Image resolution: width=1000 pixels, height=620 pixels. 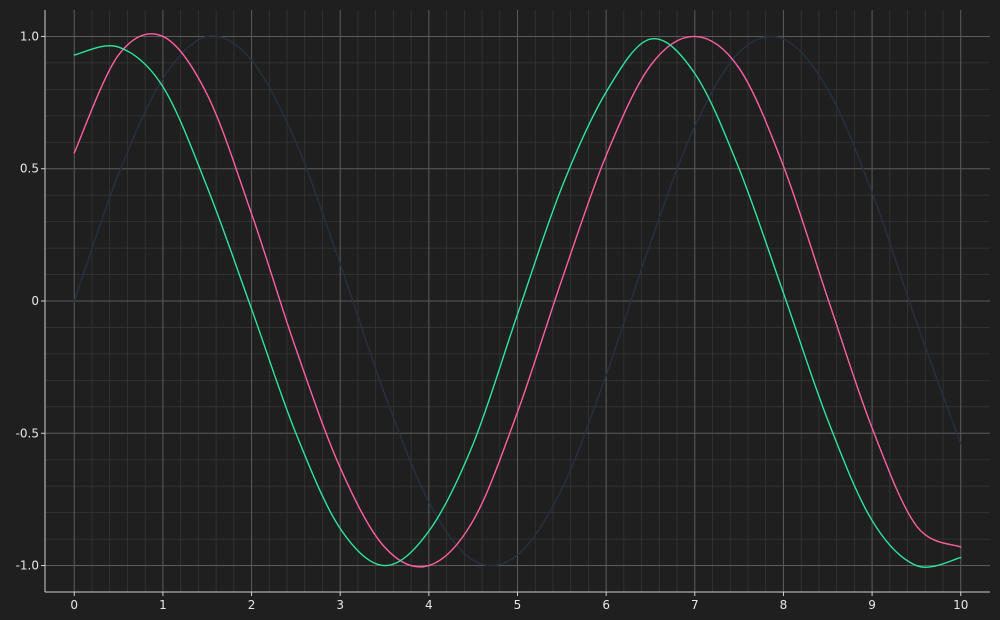 I want to click on x-tick-label: 2, so click(x=252, y=605).